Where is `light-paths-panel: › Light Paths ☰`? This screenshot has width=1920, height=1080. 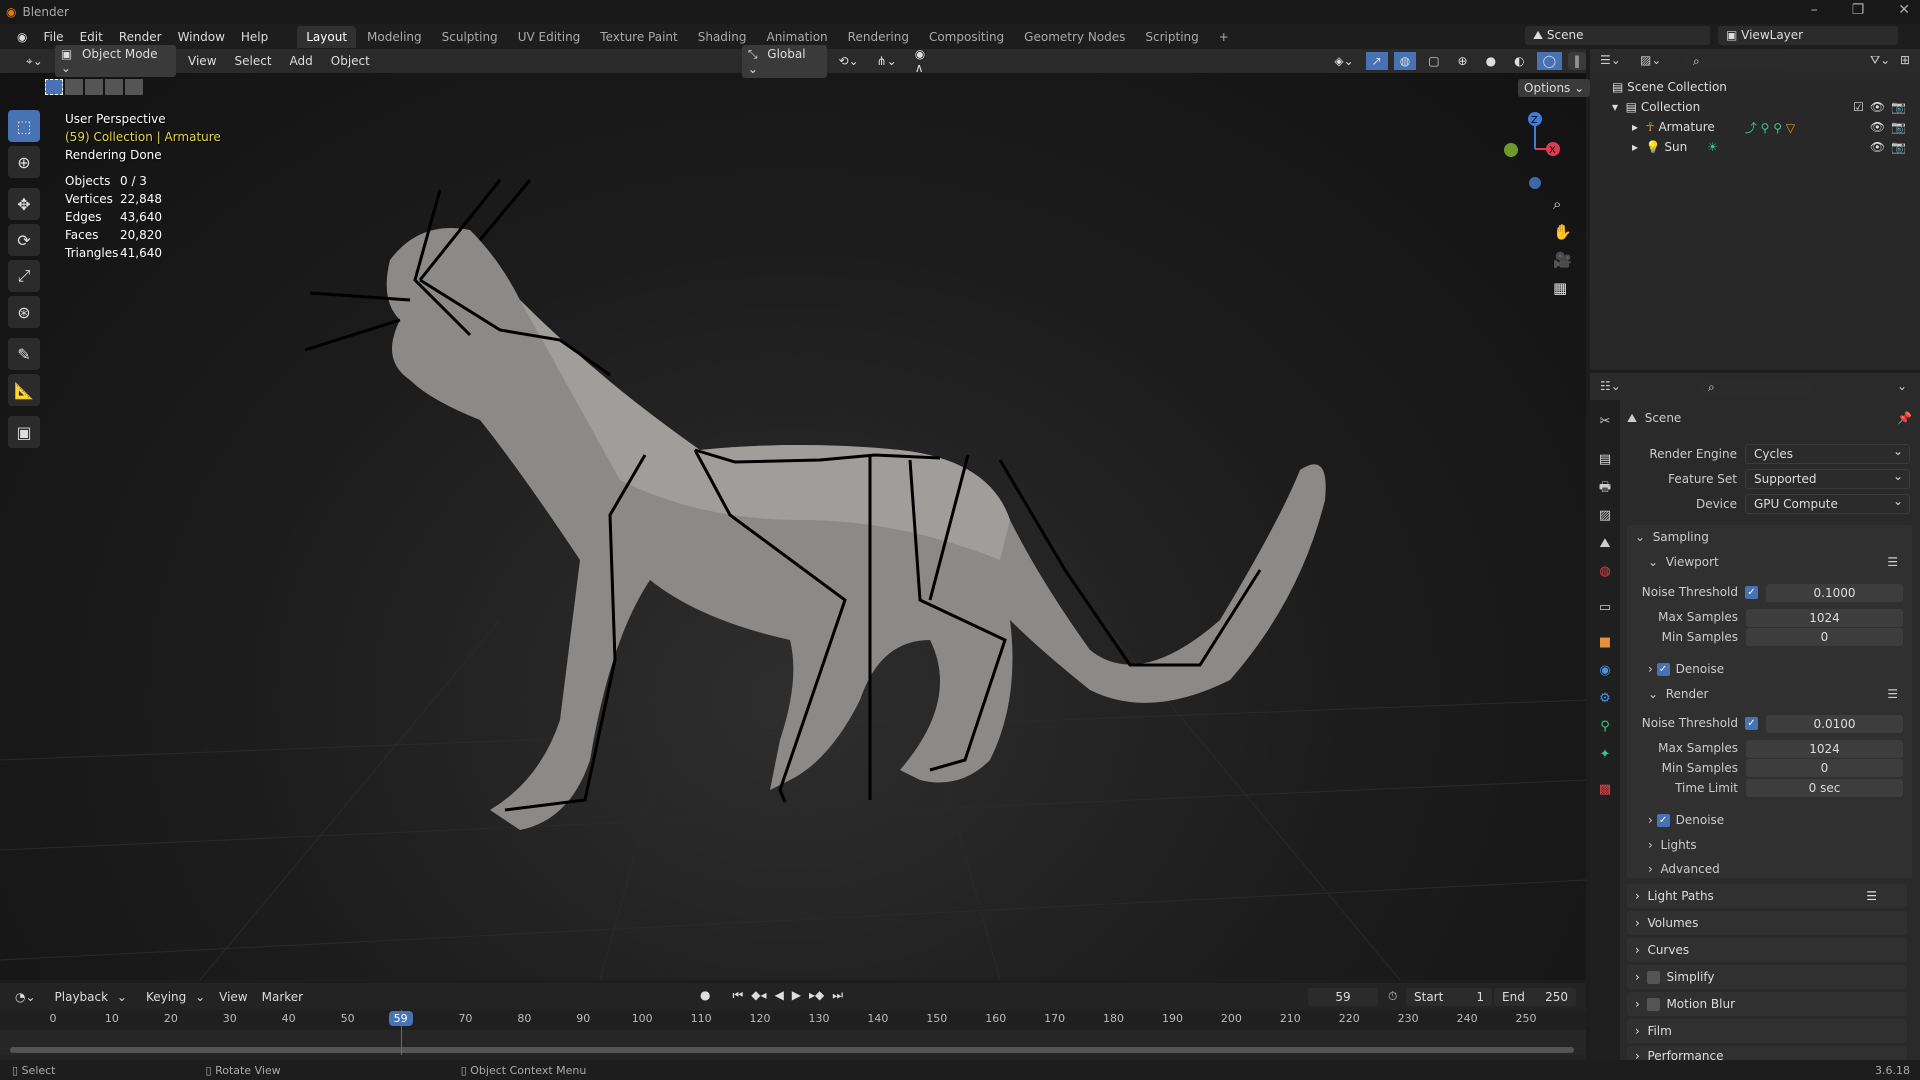 light-paths-panel: › Light Paths ☰ is located at coordinates (1767, 896).